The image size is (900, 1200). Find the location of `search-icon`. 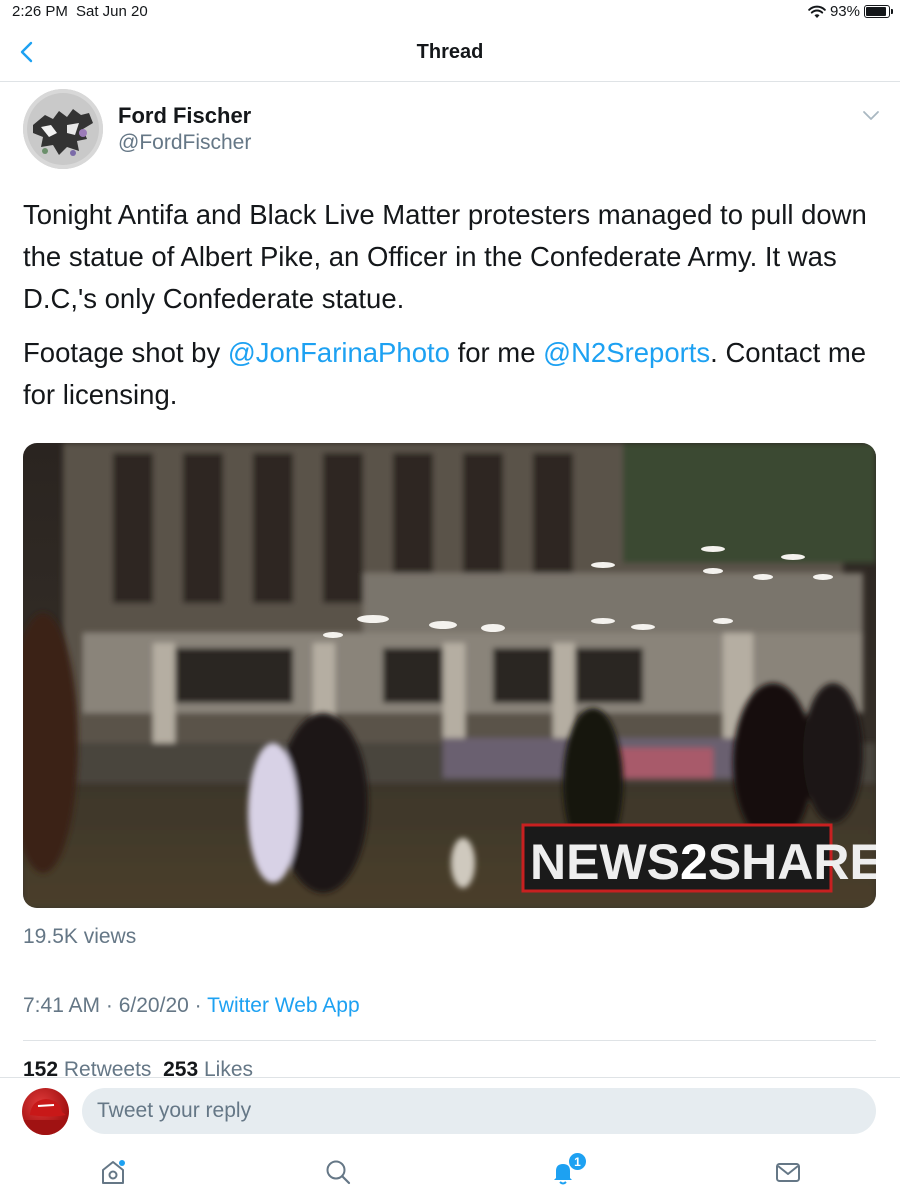

search-icon is located at coordinates (338, 1172).